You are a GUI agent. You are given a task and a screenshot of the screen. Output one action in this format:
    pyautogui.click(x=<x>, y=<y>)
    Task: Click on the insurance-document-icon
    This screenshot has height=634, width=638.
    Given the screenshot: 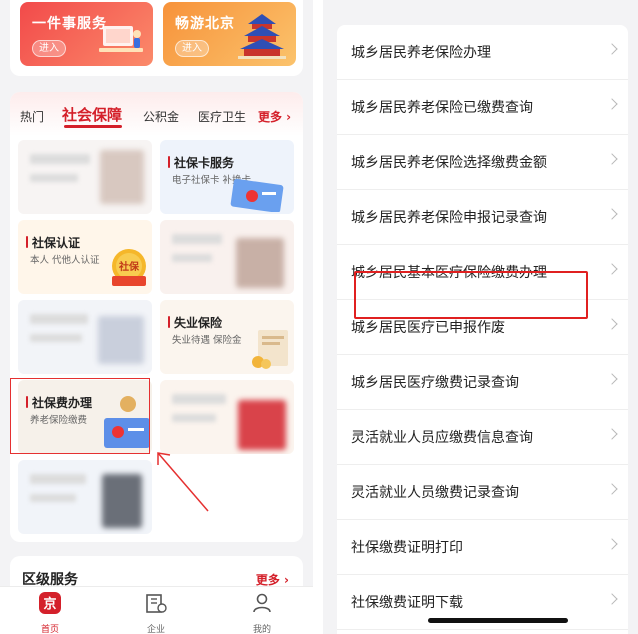 What is the action you would take?
    pyautogui.click(x=270, y=349)
    